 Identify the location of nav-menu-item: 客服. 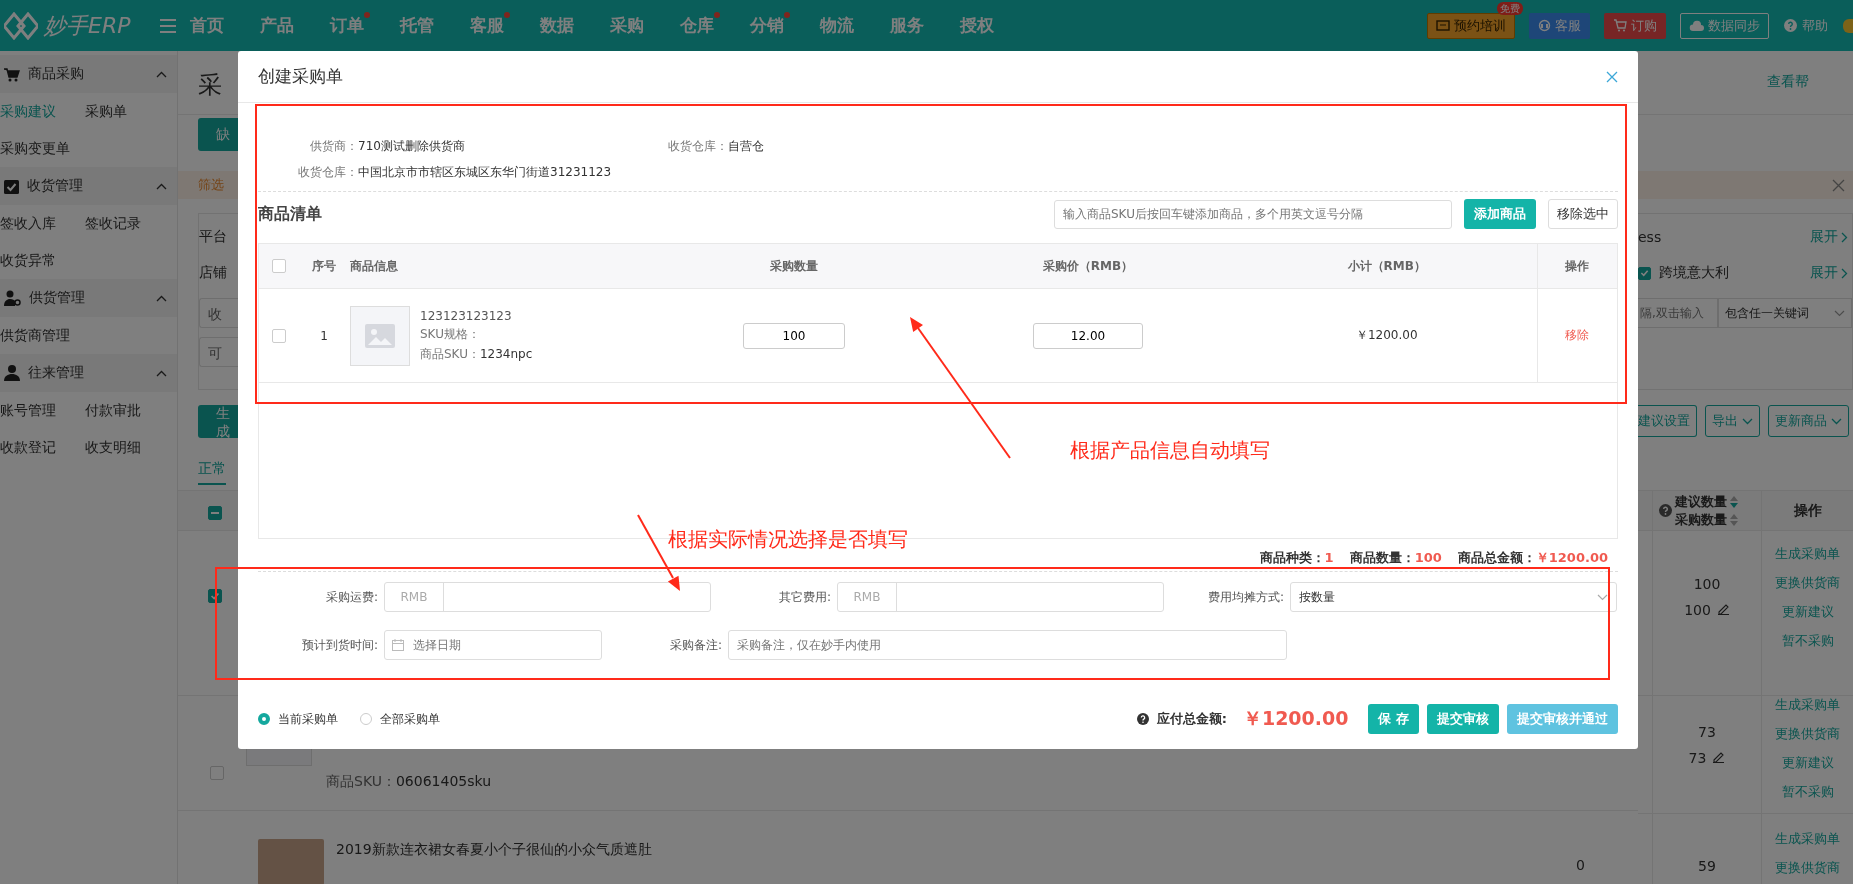
(505, 25).